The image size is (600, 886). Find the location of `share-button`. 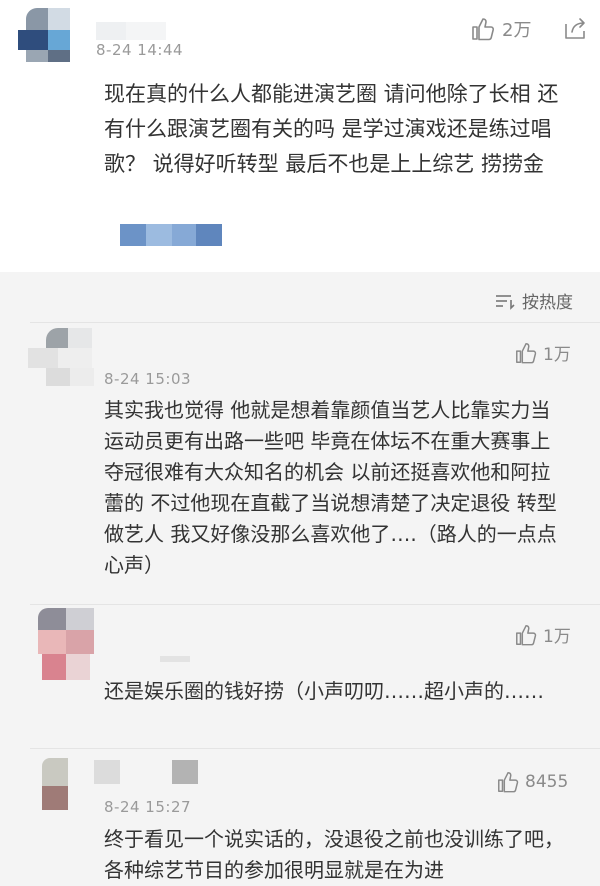

share-button is located at coordinates (575, 31).